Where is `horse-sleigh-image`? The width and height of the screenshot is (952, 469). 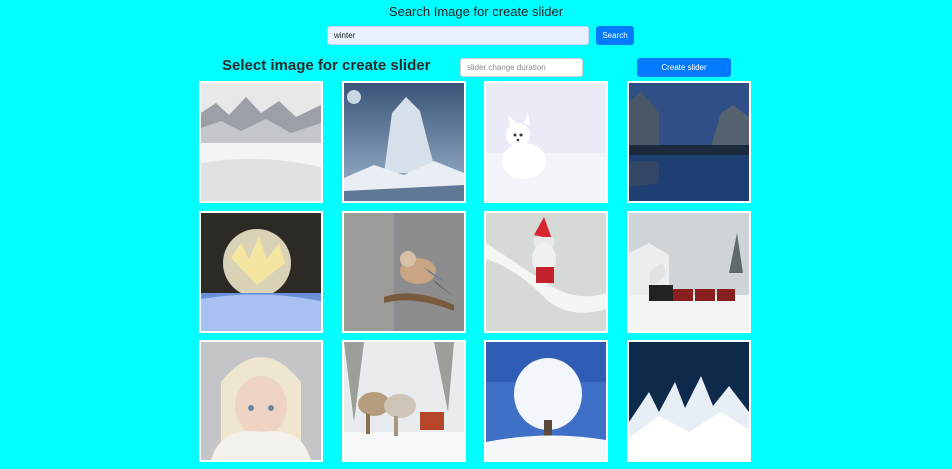 horse-sleigh-image is located at coordinates (404, 401).